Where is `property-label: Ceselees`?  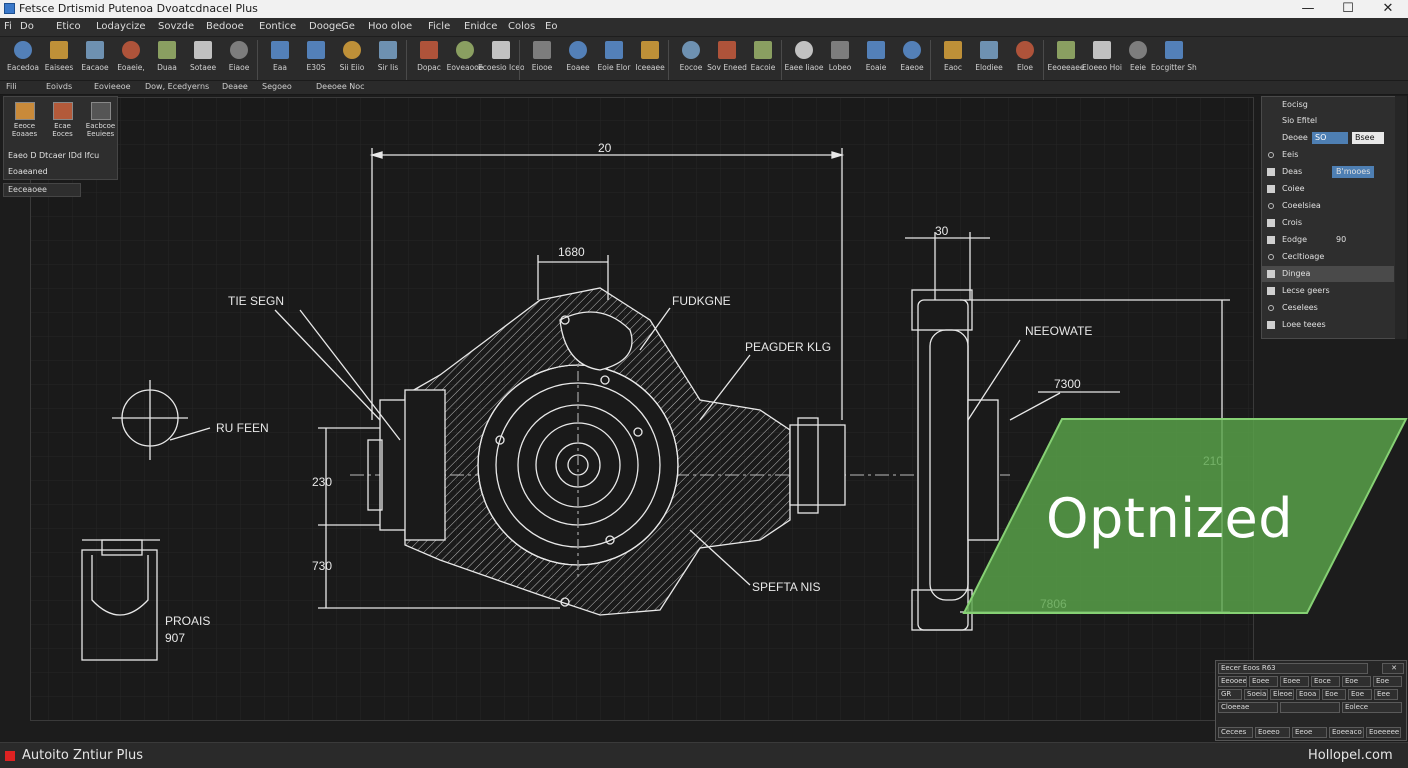
property-label: Ceselees is located at coordinates (1300, 307).